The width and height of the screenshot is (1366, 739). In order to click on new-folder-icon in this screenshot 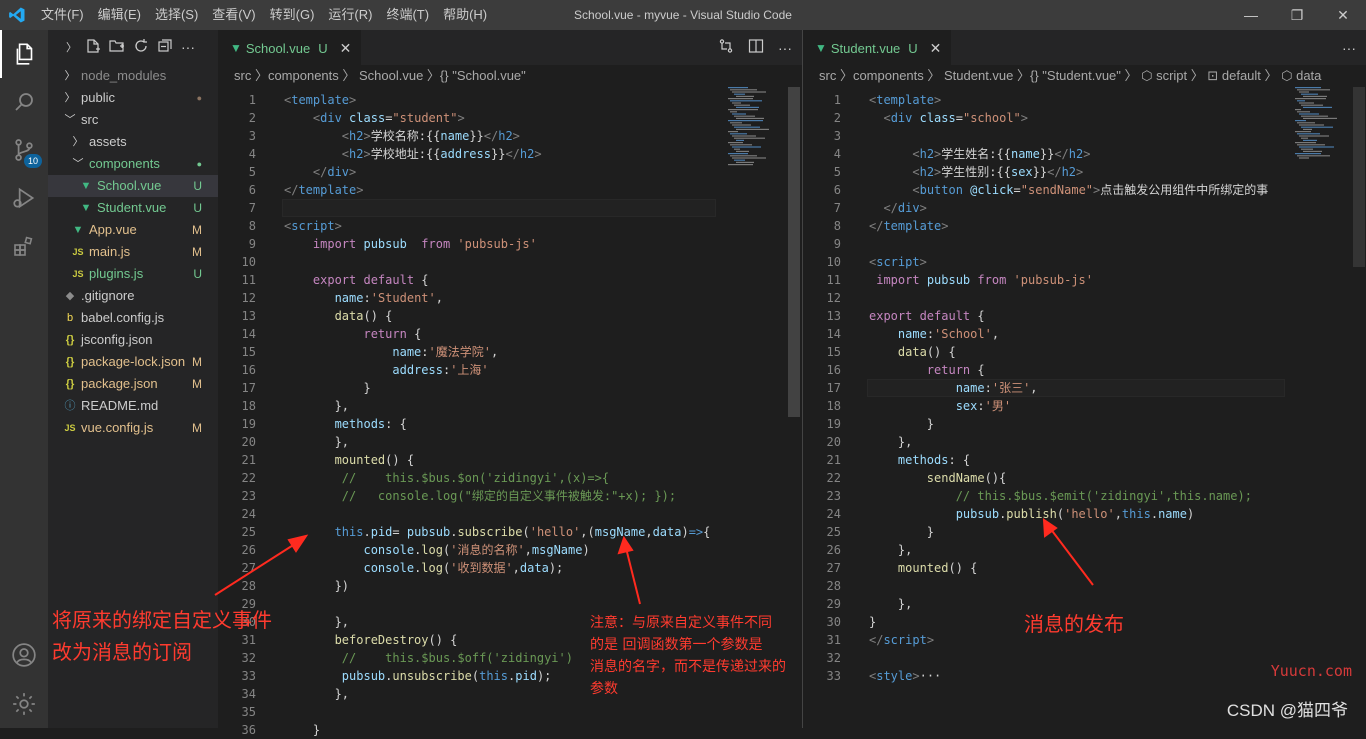, I will do `click(117, 47)`.